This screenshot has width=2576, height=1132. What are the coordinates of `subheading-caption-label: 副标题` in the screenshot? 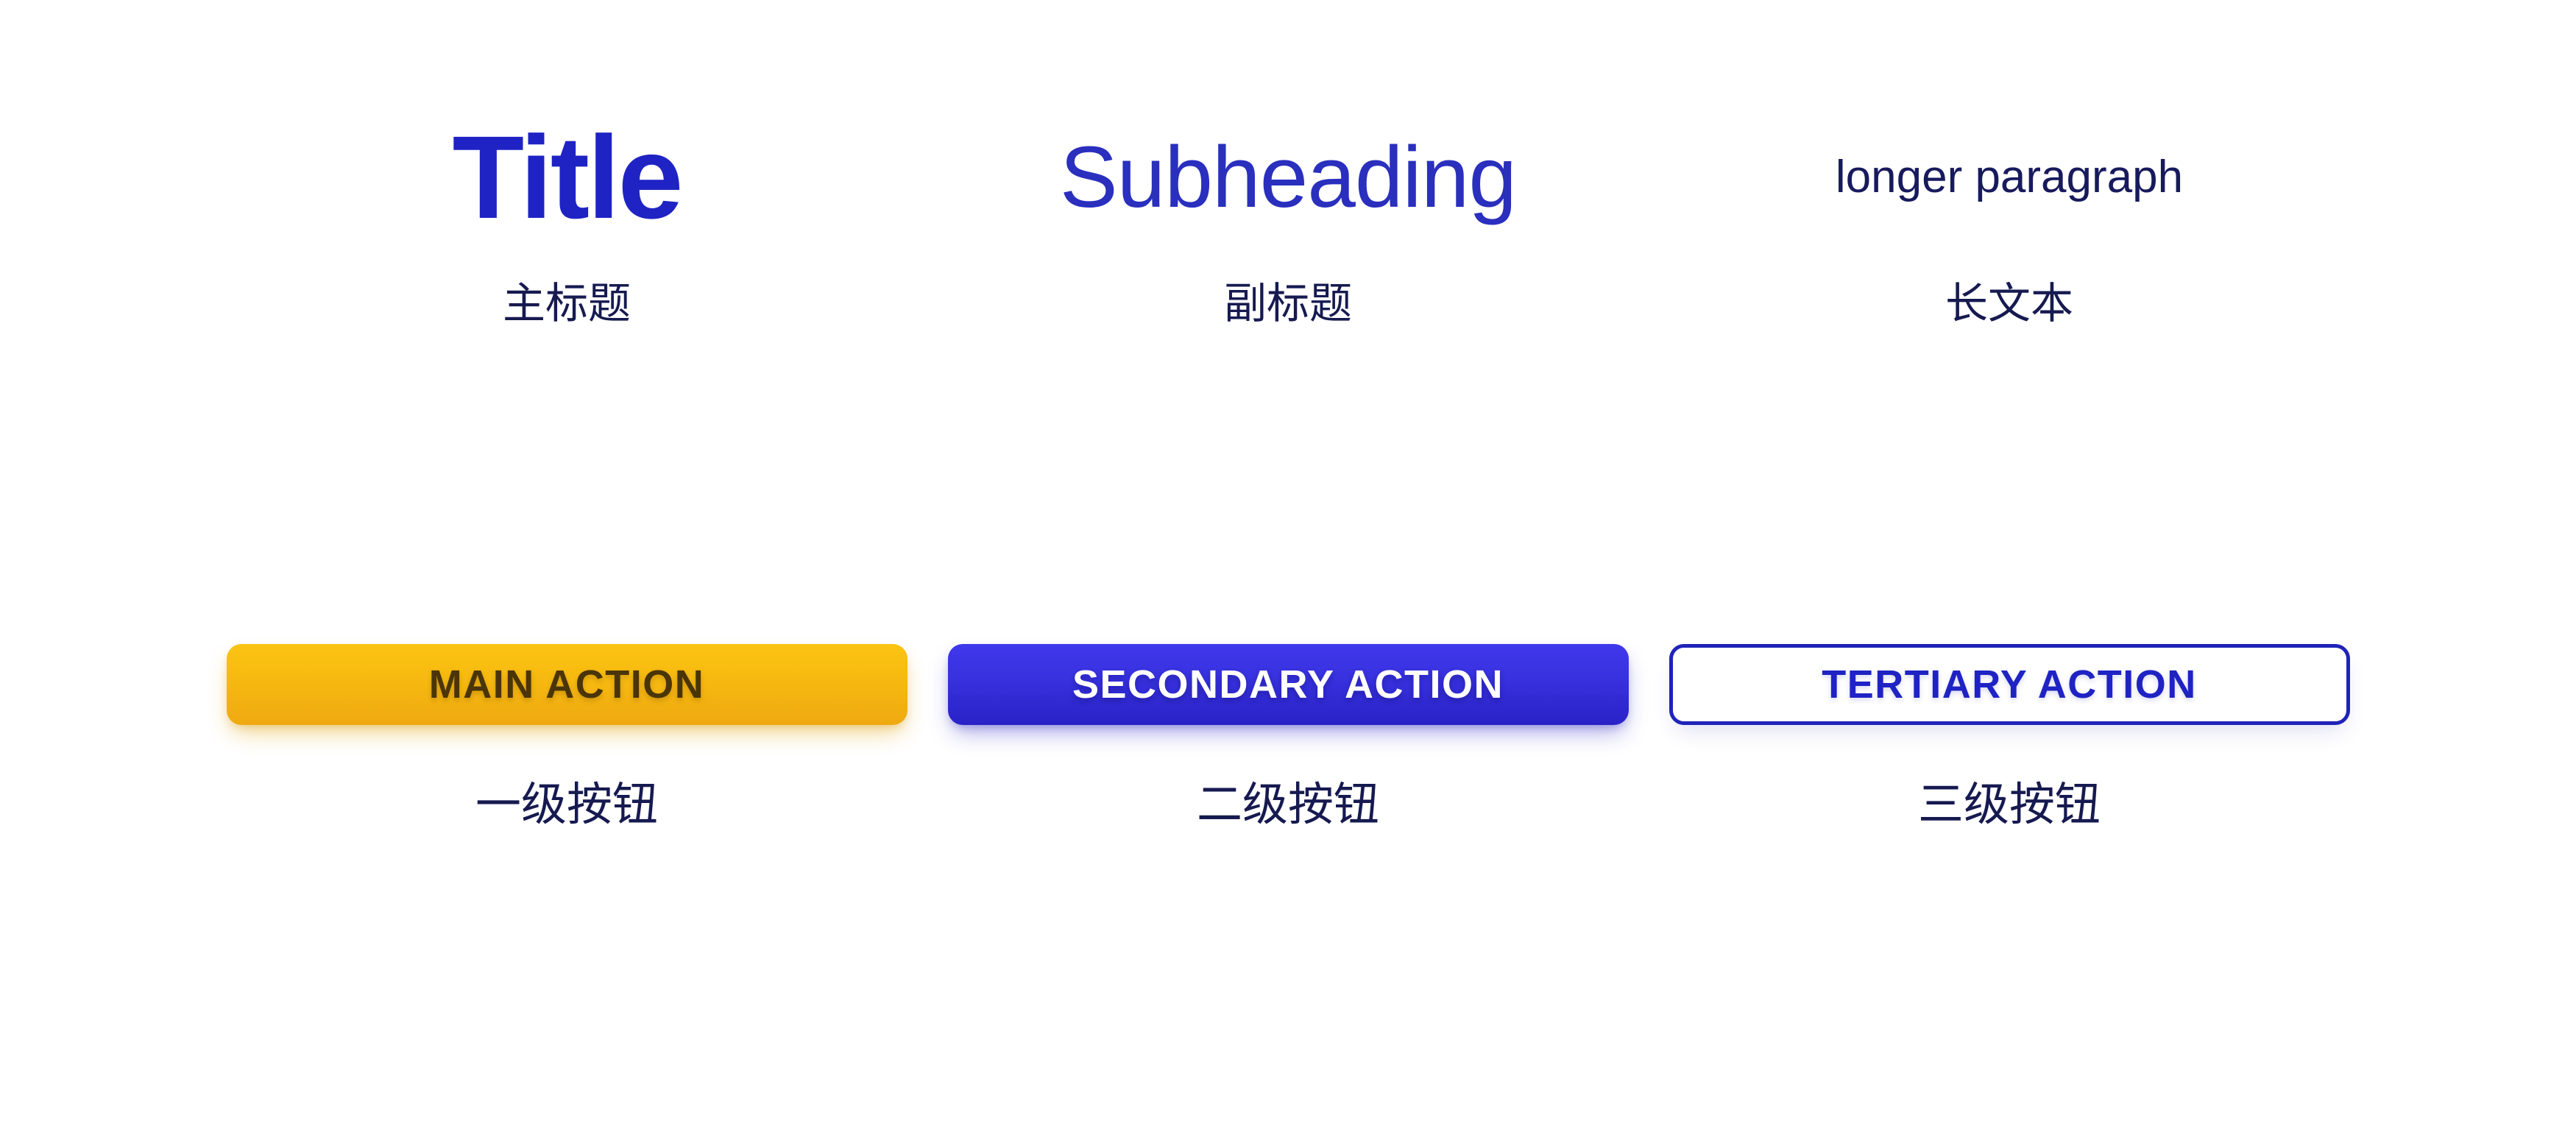 It's located at (1287, 304).